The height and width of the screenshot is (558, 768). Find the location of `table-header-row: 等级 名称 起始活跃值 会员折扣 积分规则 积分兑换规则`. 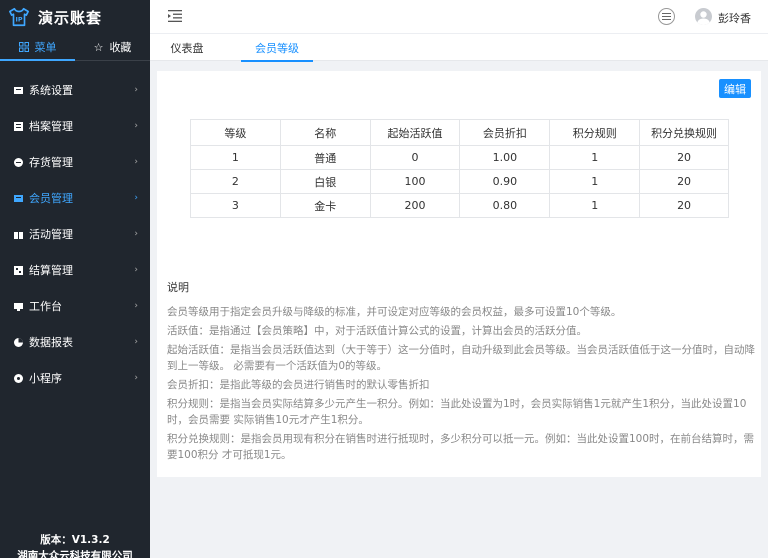

table-header-row: 等级 名称 起始活跃值 会员折扣 积分规则 积分兑换规则 is located at coordinates (459, 132).